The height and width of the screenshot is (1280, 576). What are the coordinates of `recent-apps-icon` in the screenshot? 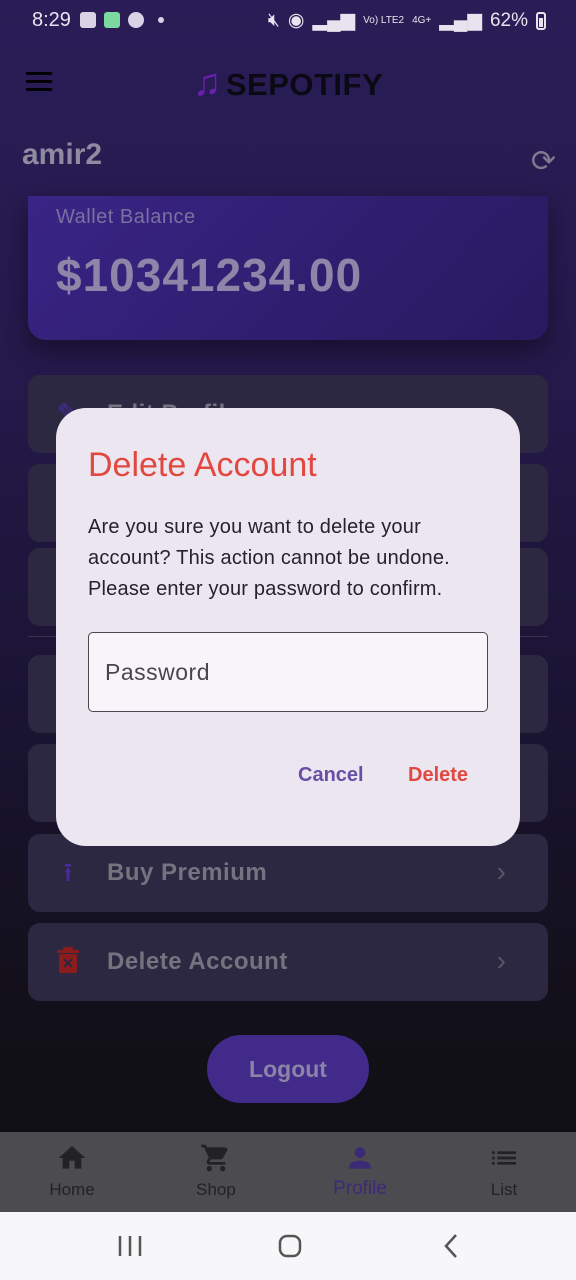 It's located at (130, 1246).